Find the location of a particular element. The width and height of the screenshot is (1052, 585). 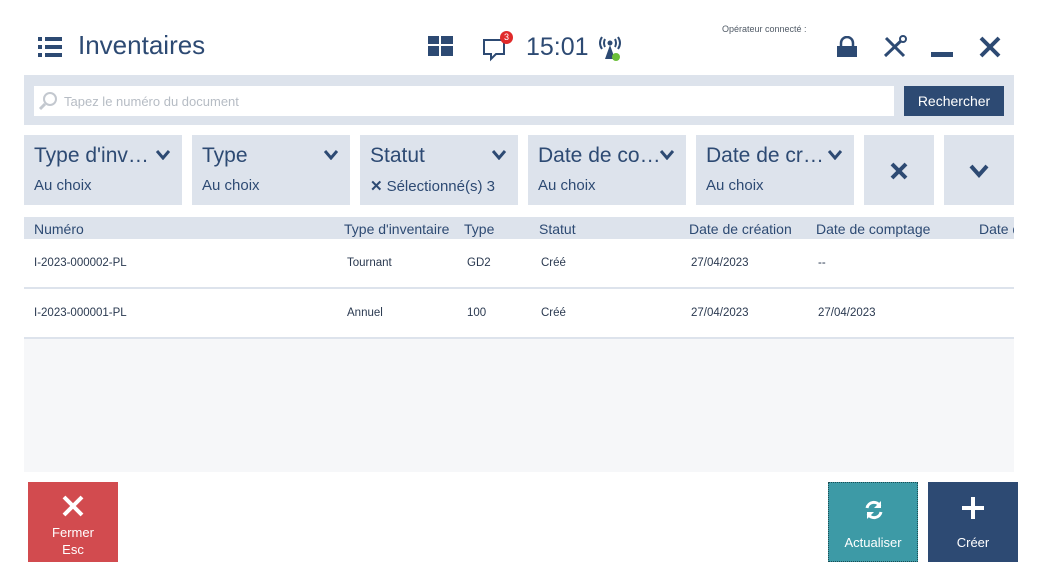

menu-list-icon is located at coordinates (50, 47).